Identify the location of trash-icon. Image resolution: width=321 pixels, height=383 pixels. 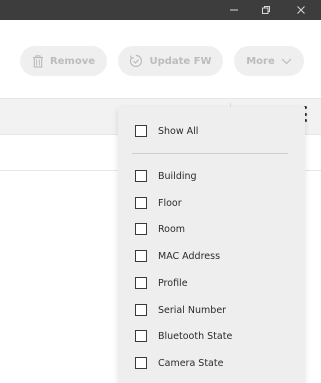
(38, 61).